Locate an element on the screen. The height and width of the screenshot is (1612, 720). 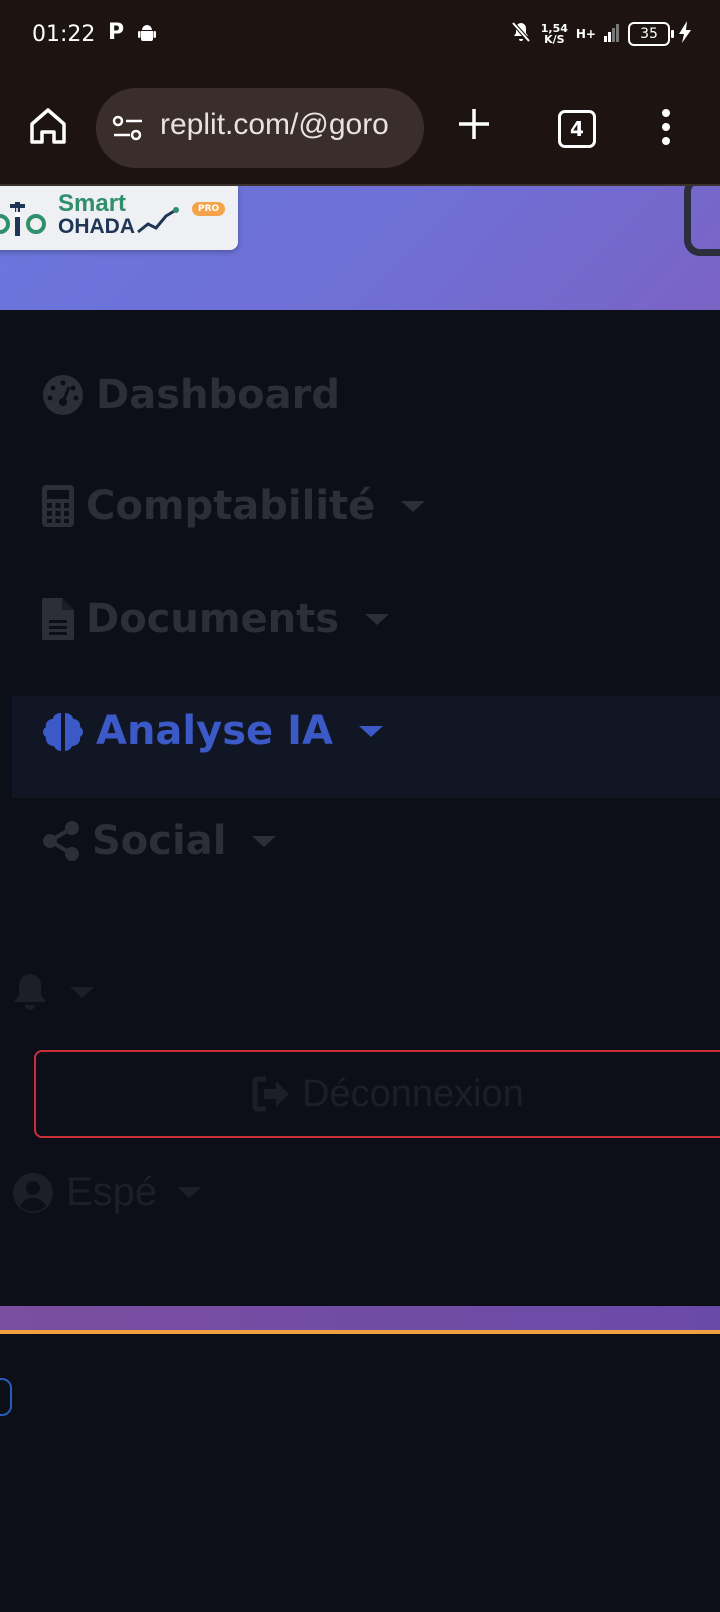
status-right-cluster: 1,54 K/S H+ 35 is located at coordinates (600, 34).